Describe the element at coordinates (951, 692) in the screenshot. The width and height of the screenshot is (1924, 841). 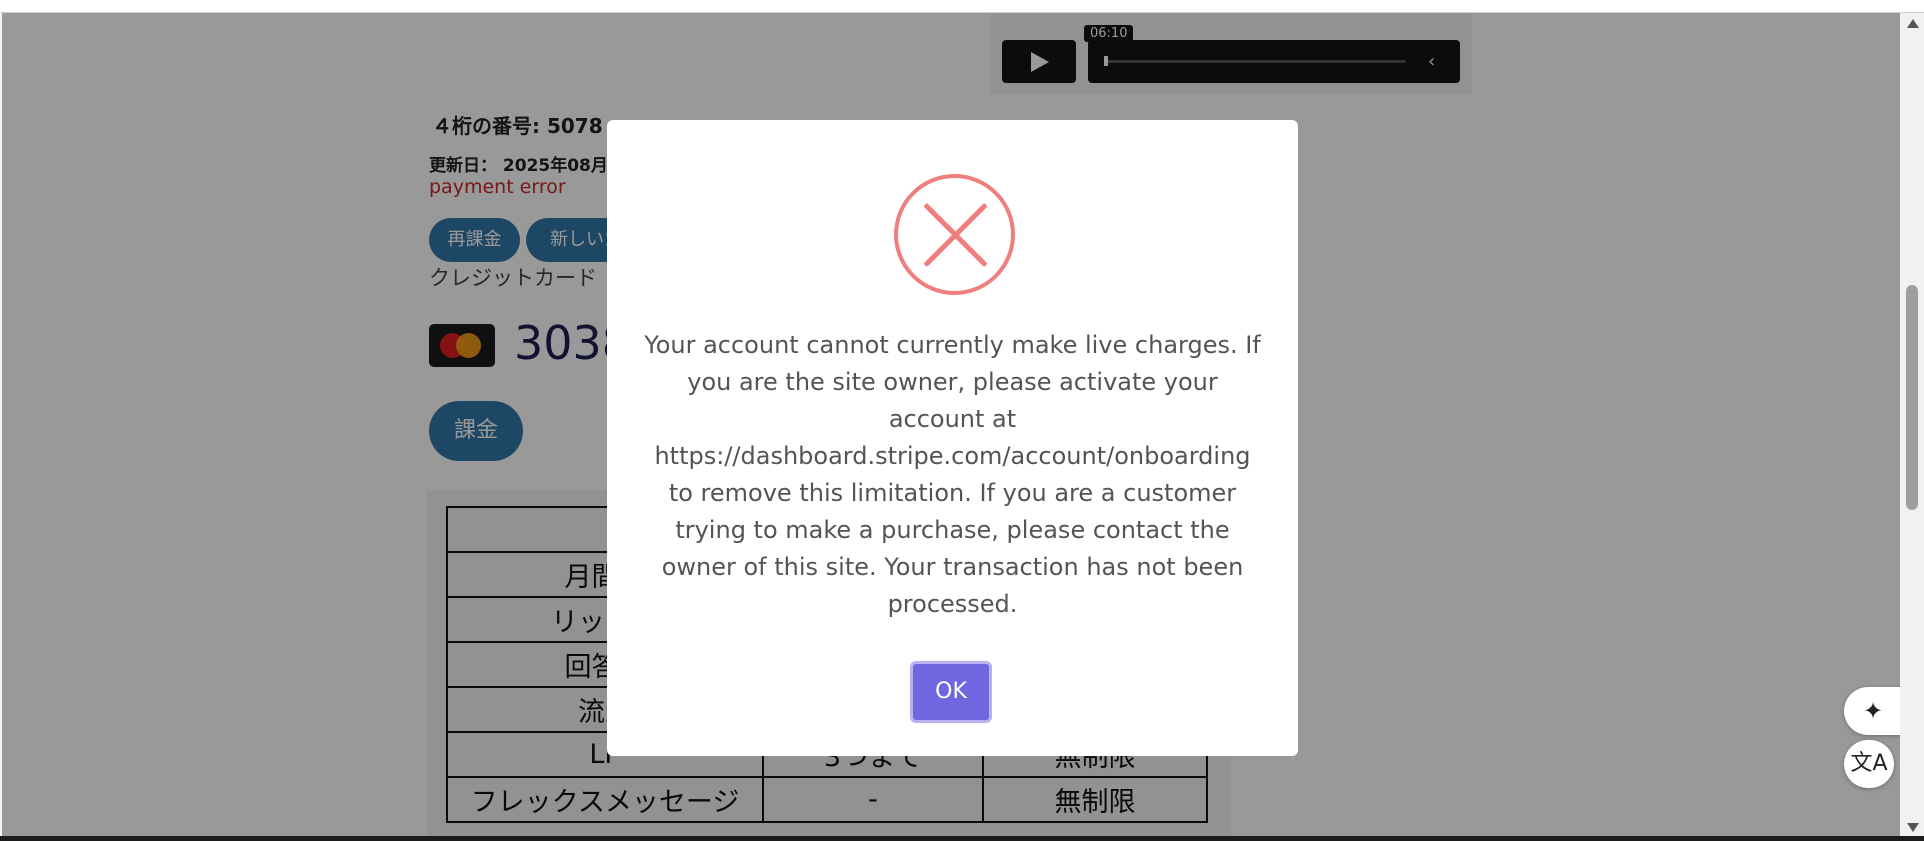
I see `ok-button: OK` at that location.